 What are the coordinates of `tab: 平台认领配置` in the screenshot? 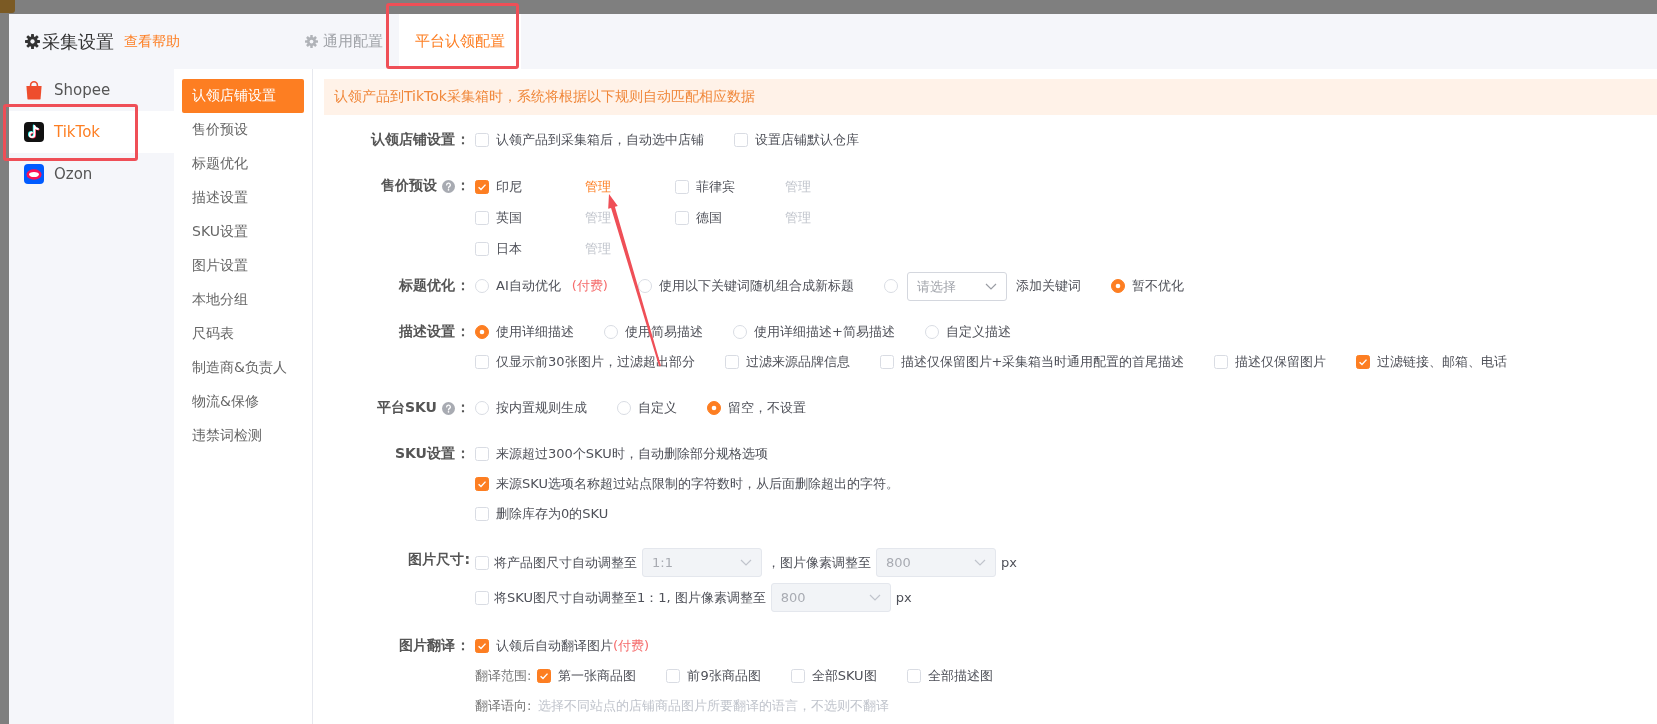 It's located at (460, 41).